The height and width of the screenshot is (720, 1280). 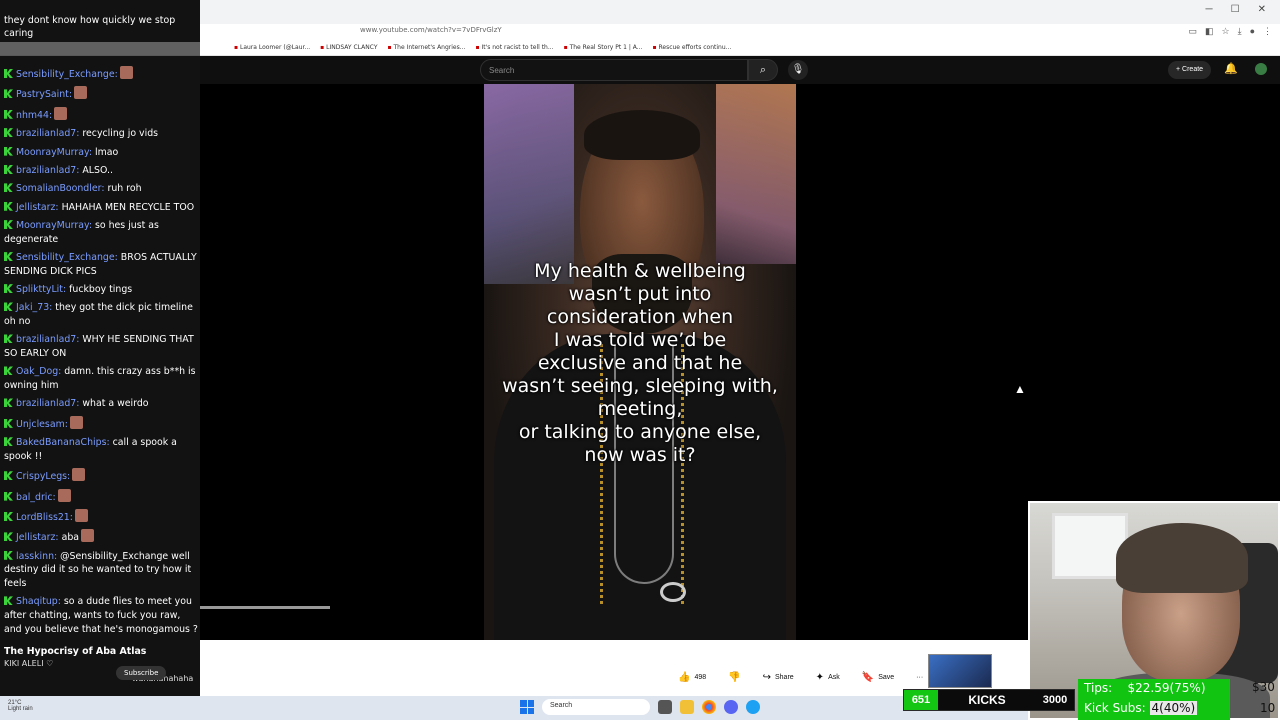 I want to click on maximize-icon: ☐, so click(x=1235, y=9).